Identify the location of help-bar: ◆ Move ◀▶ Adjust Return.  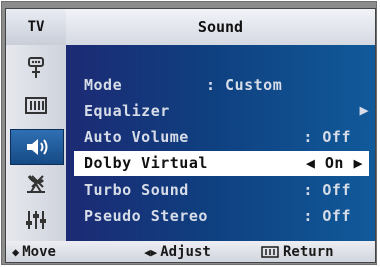
(190, 251).